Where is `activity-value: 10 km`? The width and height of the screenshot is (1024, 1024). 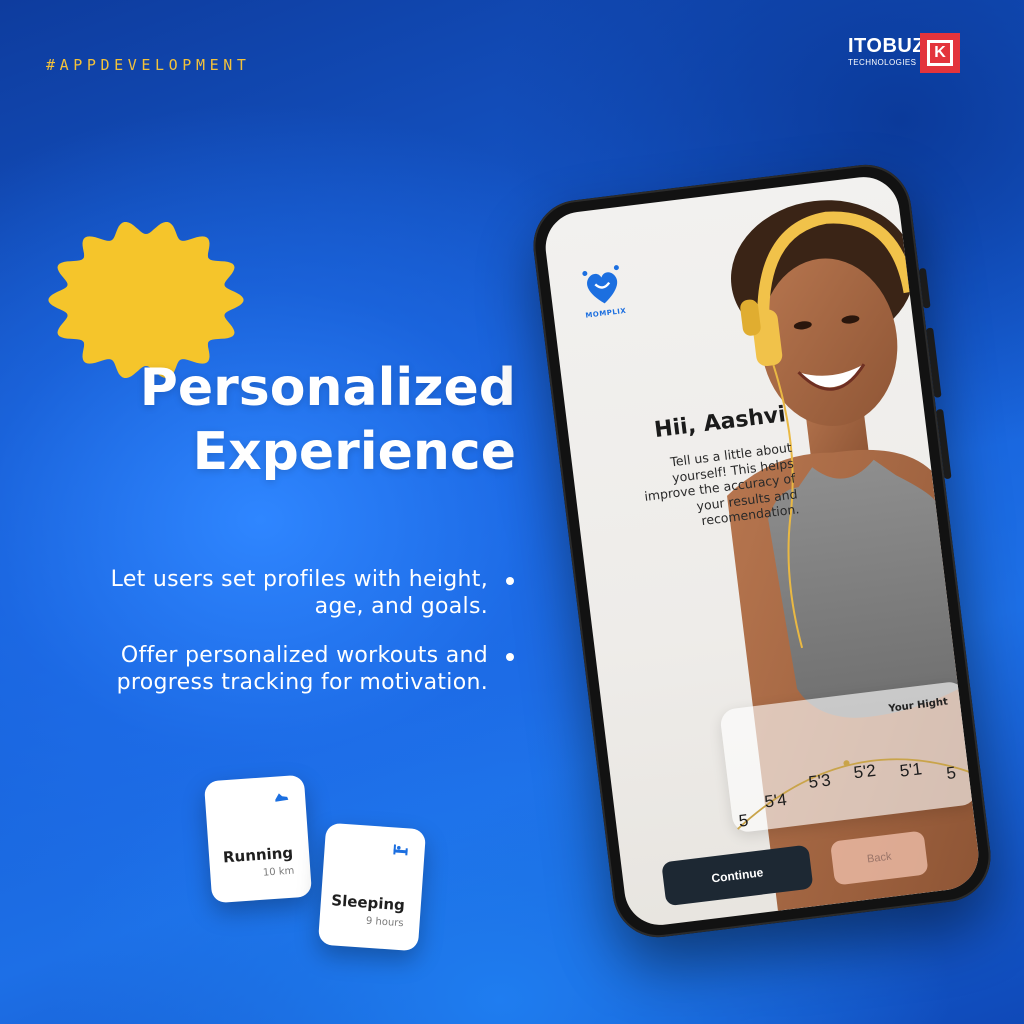 activity-value: 10 km is located at coordinates (278, 872).